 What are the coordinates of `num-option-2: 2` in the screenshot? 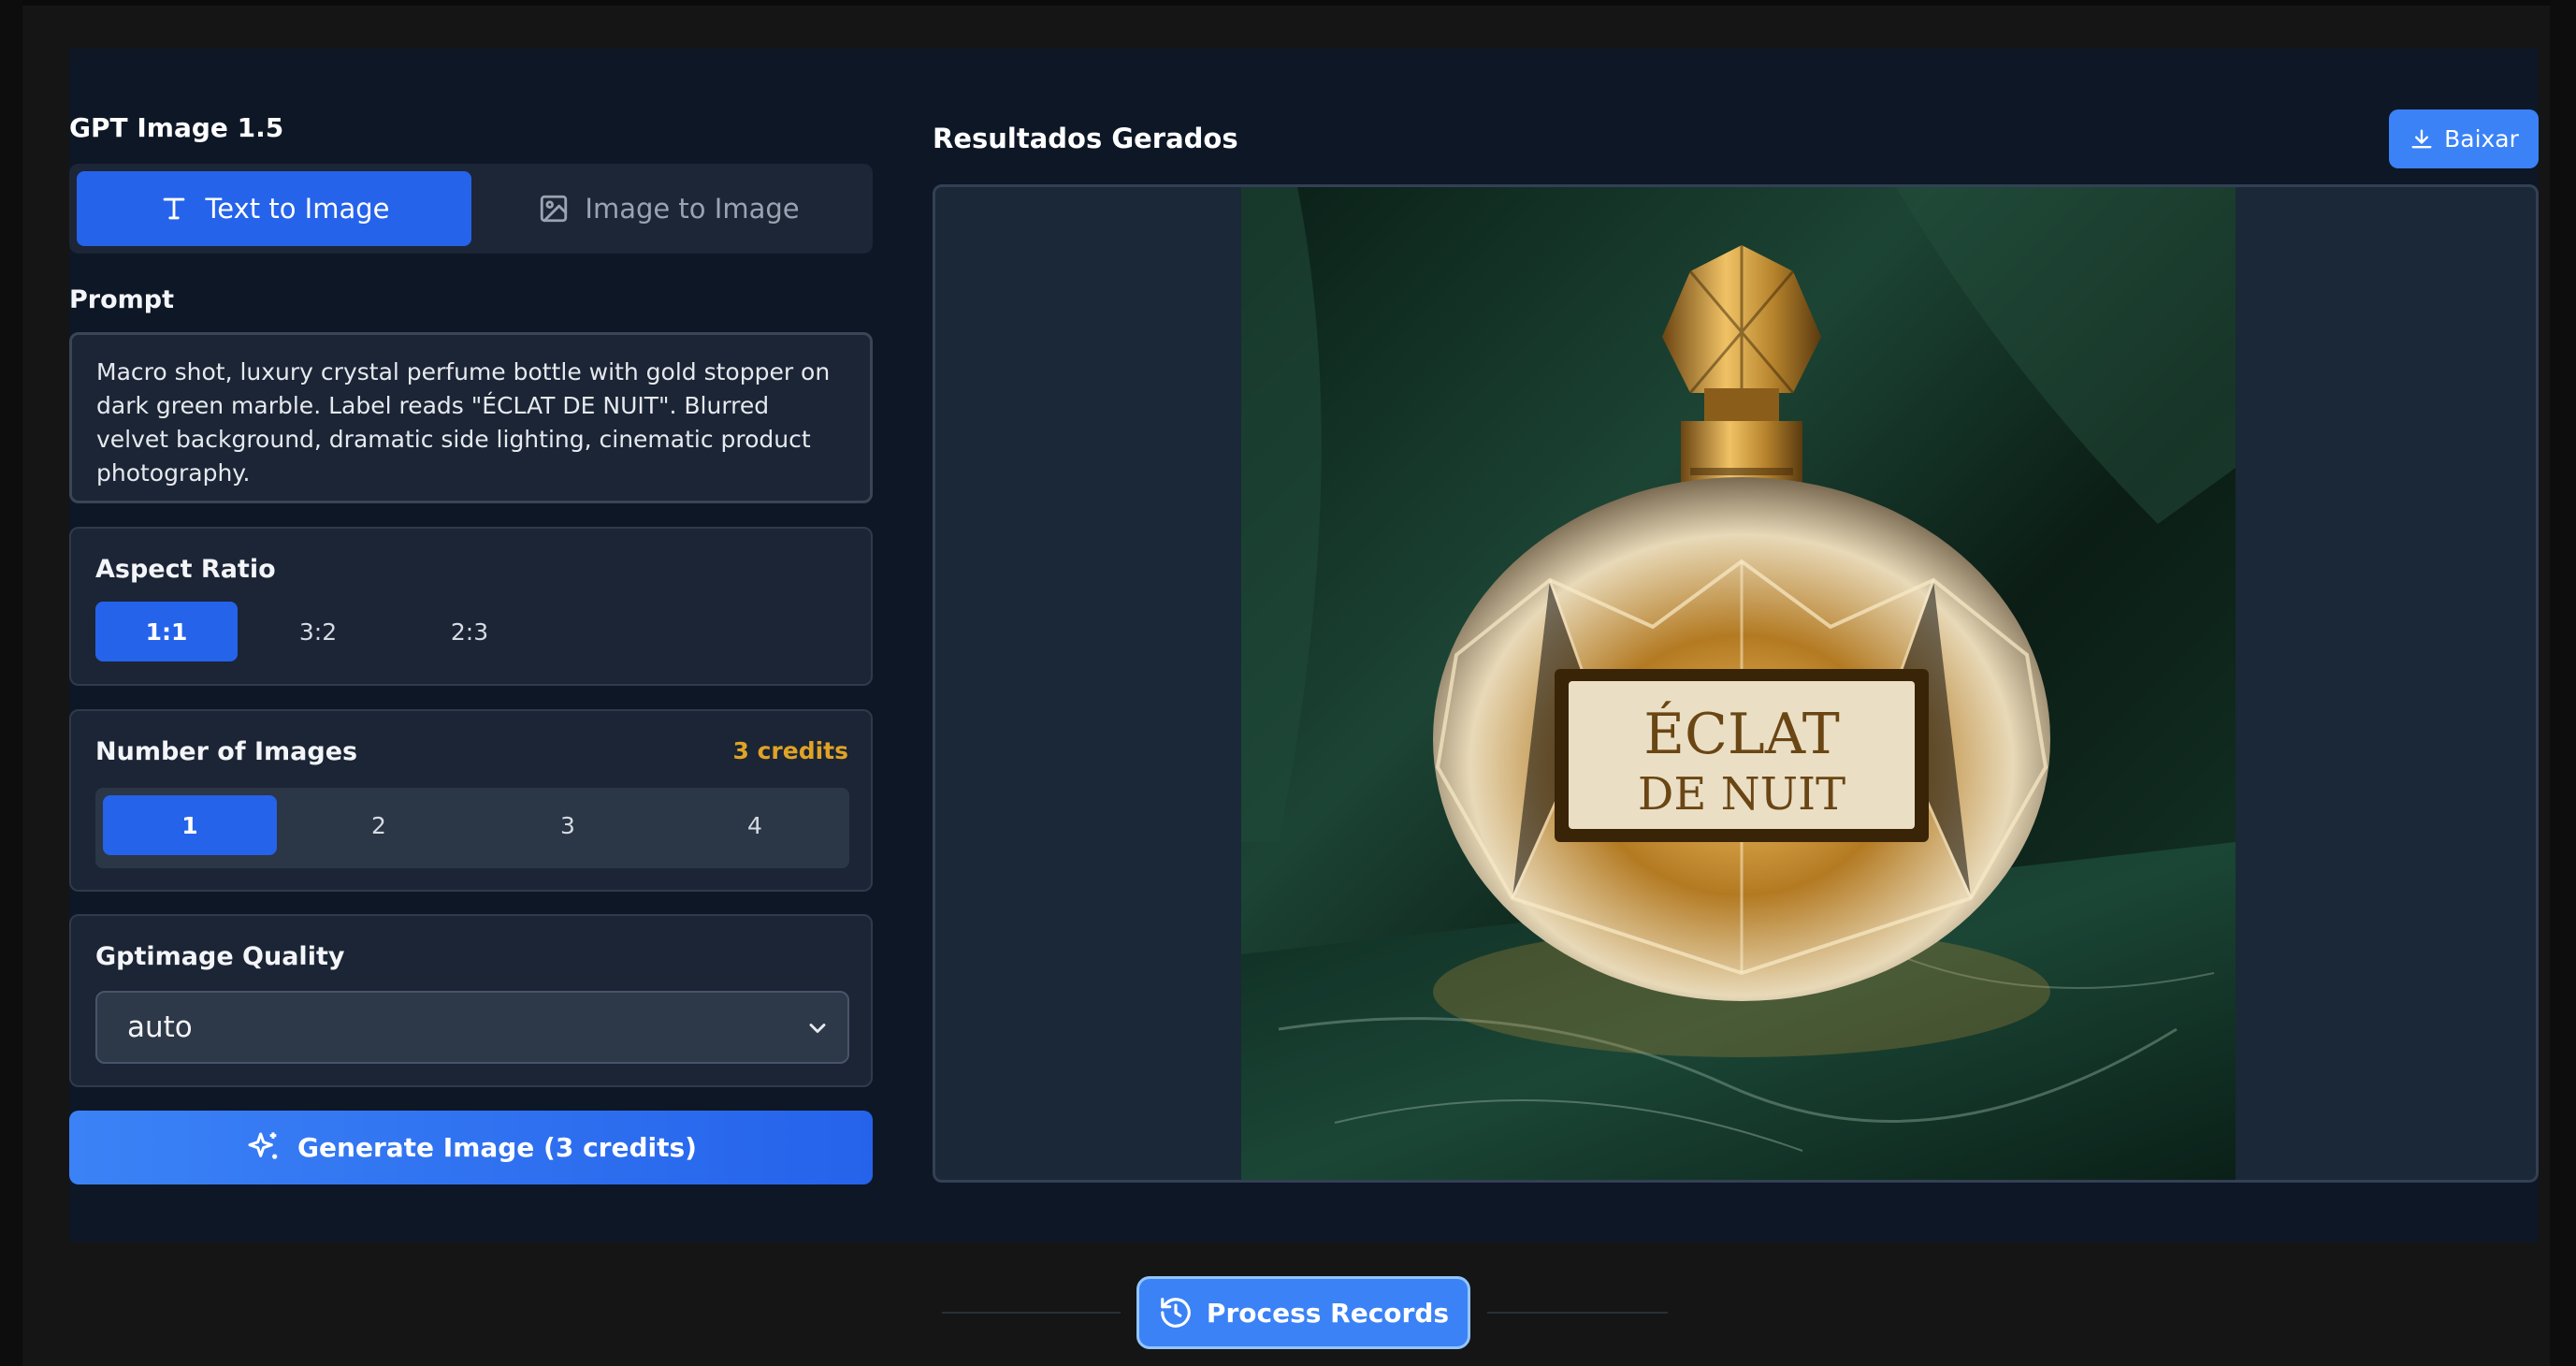 It's located at (379, 825).